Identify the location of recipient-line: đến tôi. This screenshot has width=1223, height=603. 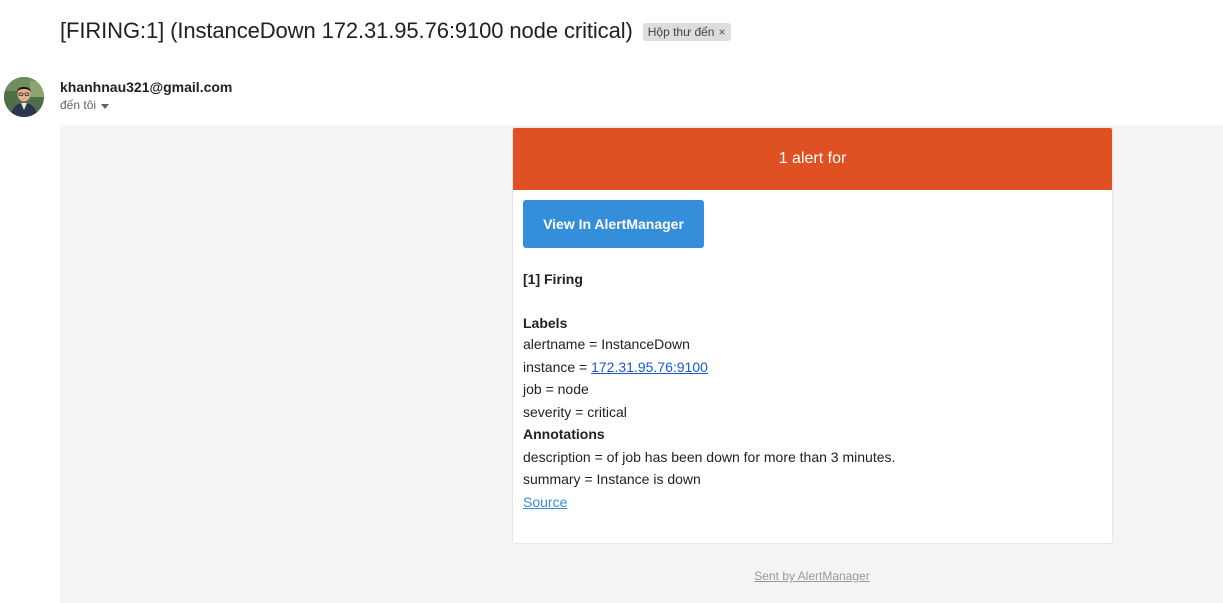
(146, 105).